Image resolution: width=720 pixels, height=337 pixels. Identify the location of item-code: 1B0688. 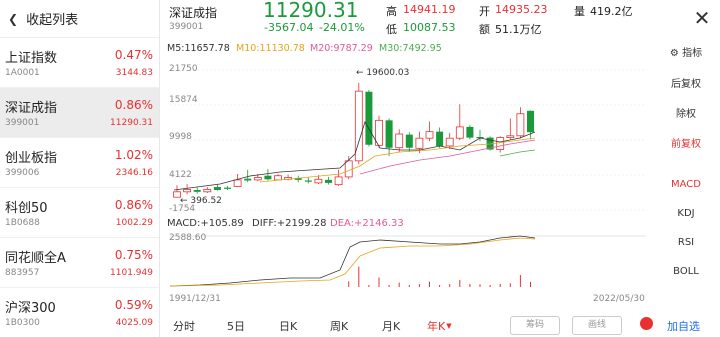
(22, 223).